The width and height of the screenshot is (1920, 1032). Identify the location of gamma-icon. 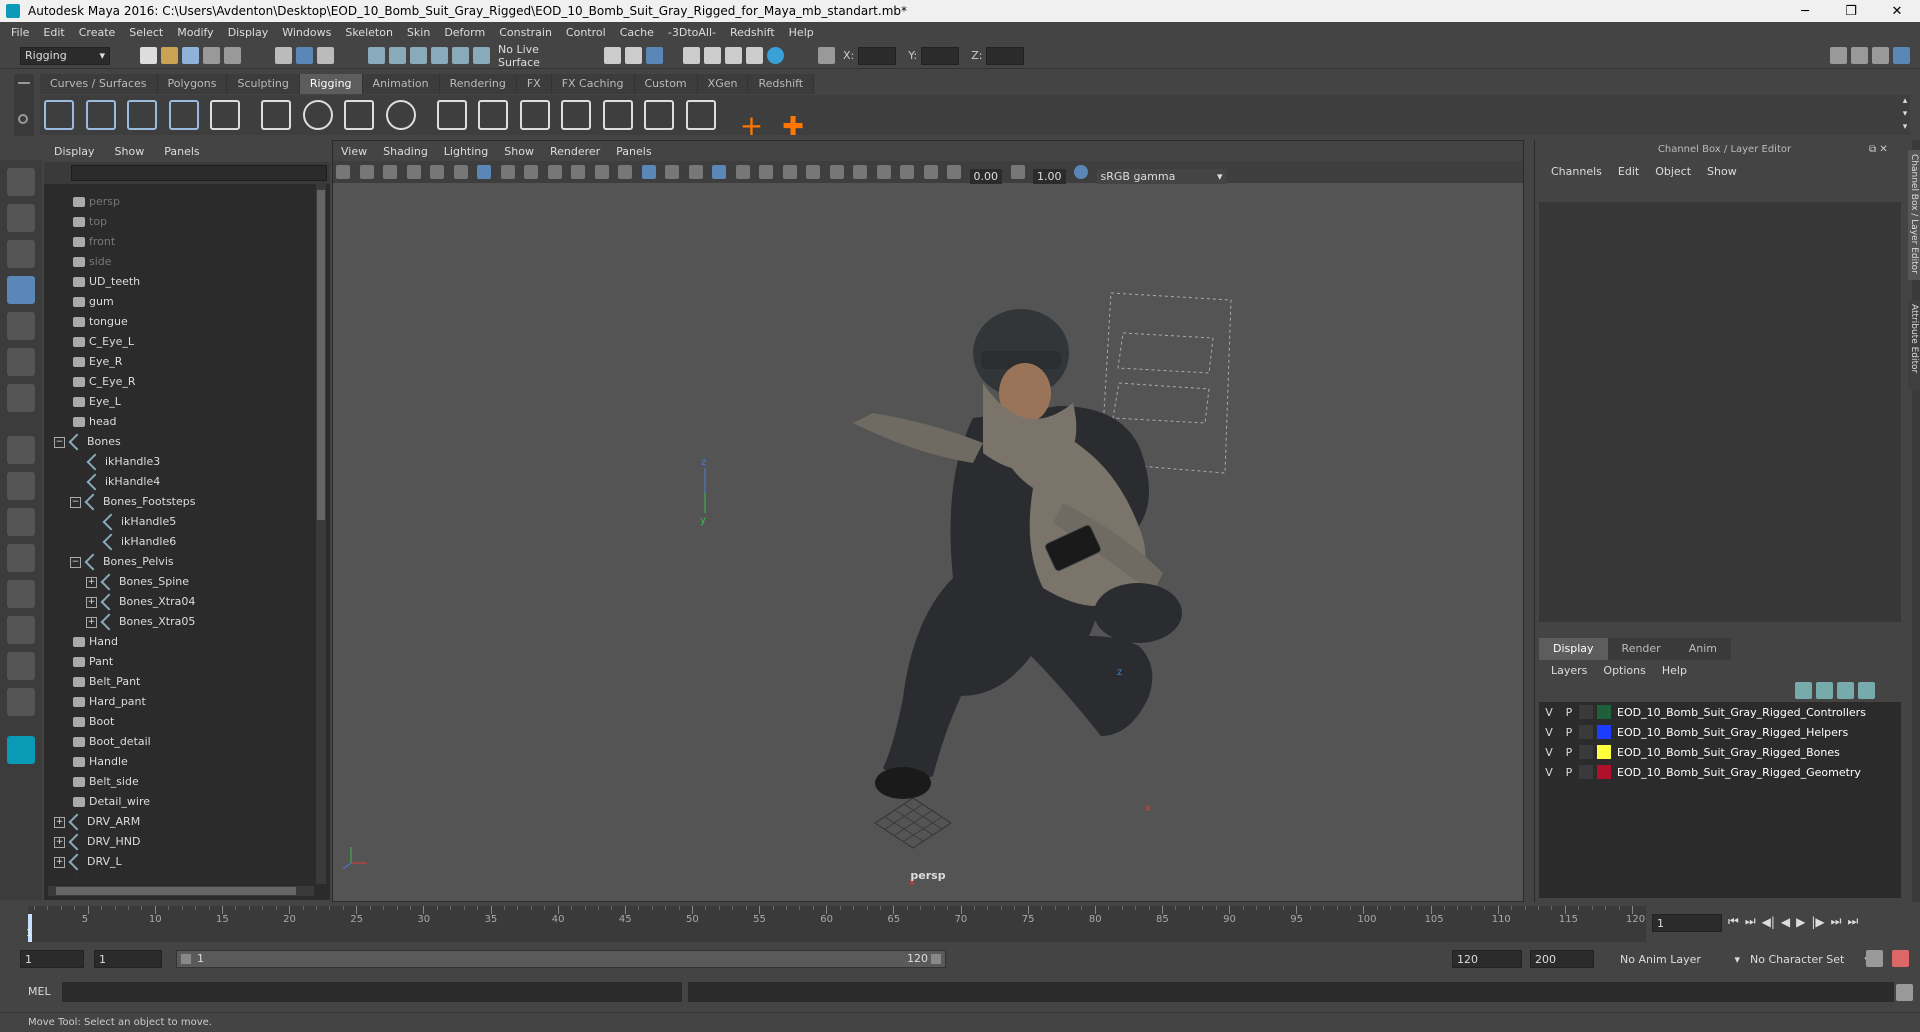
(1017, 172).